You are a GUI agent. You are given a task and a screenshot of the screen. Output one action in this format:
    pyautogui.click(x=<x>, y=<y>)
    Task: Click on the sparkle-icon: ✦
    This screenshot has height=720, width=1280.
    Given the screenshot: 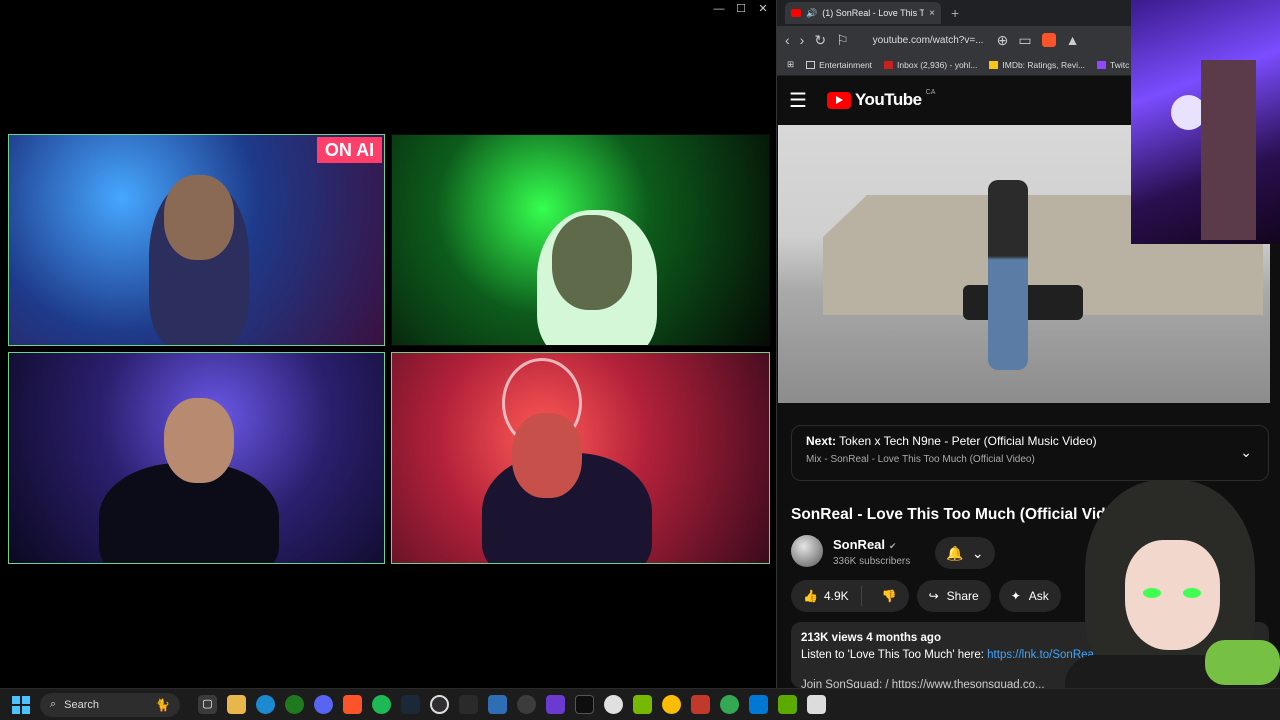 What is the action you would take?
    pyautogui.click(x=1015, y=596)
    